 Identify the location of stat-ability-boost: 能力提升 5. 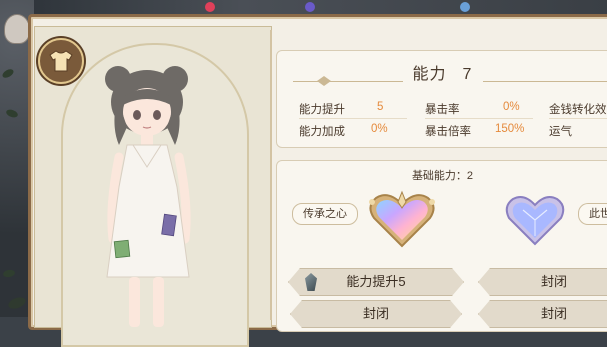
(341, 108).